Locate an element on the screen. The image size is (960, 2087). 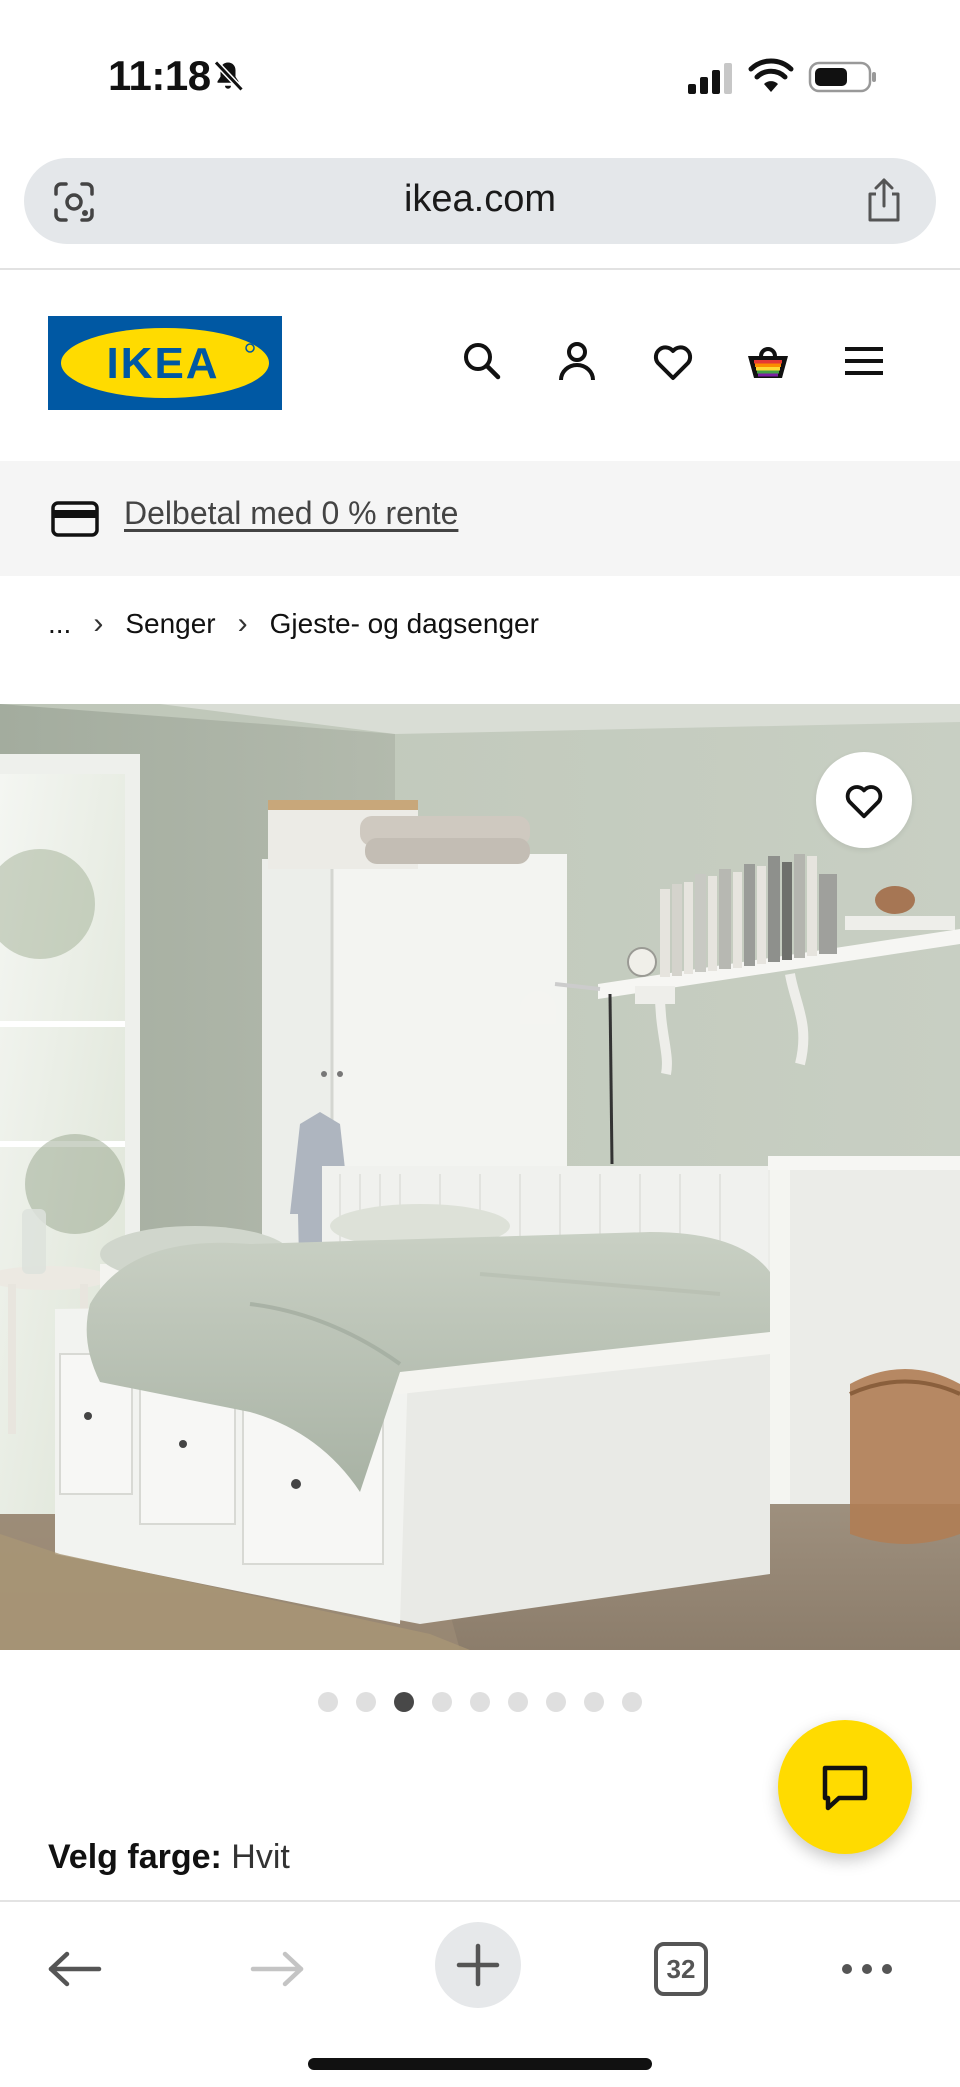
status-bar: 11:18 is located at coordinates (480, 75).